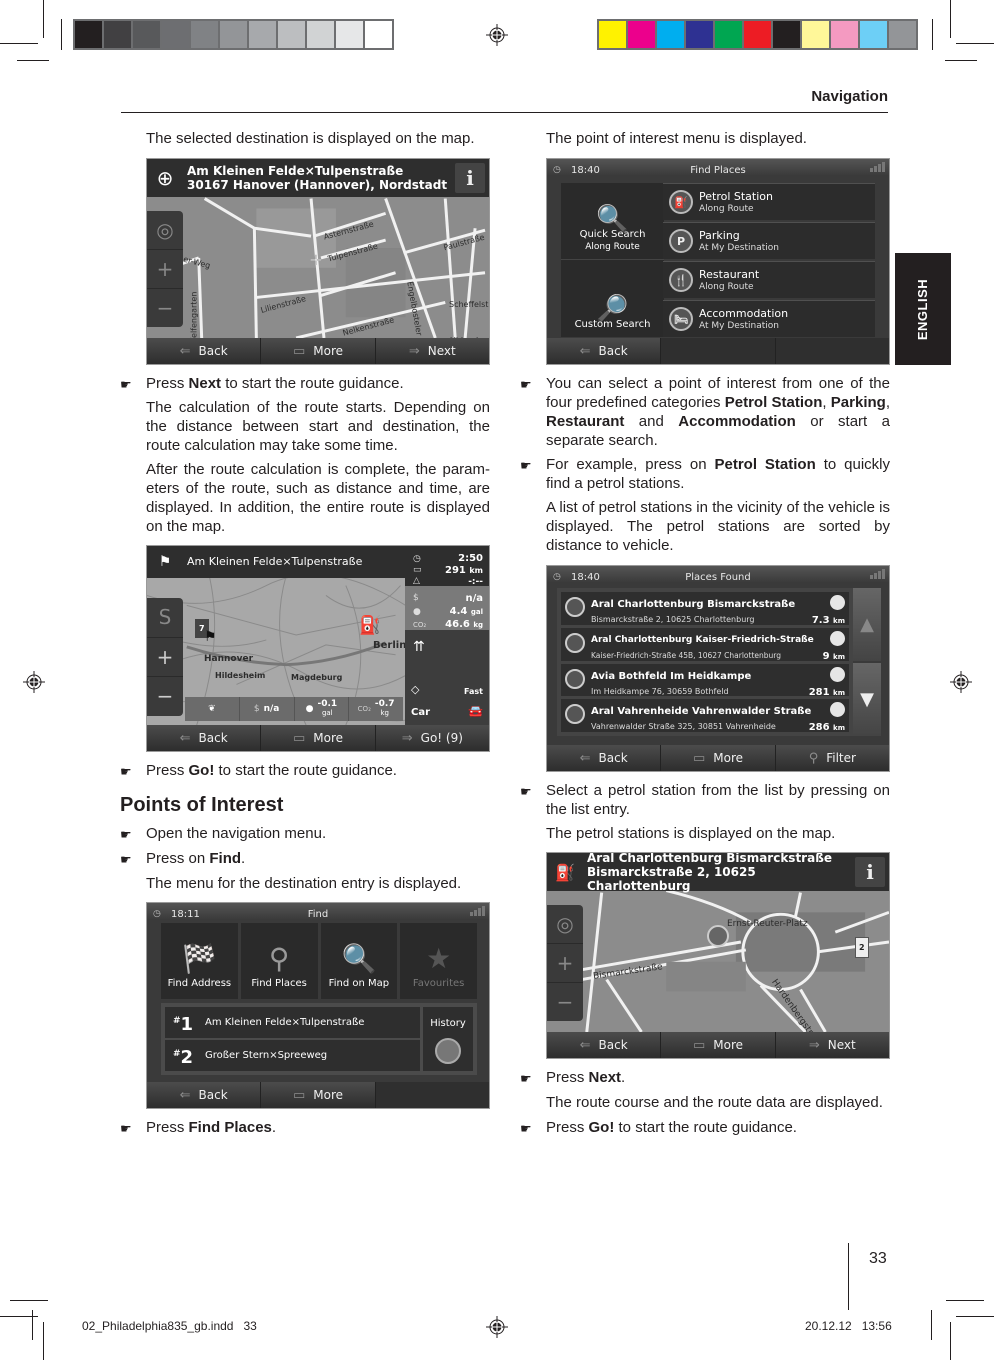 This screenshot has width=994, height=1360. Describe the element at coordinates (877, 574) in the screenshot. I see `signal-icon` at that location.